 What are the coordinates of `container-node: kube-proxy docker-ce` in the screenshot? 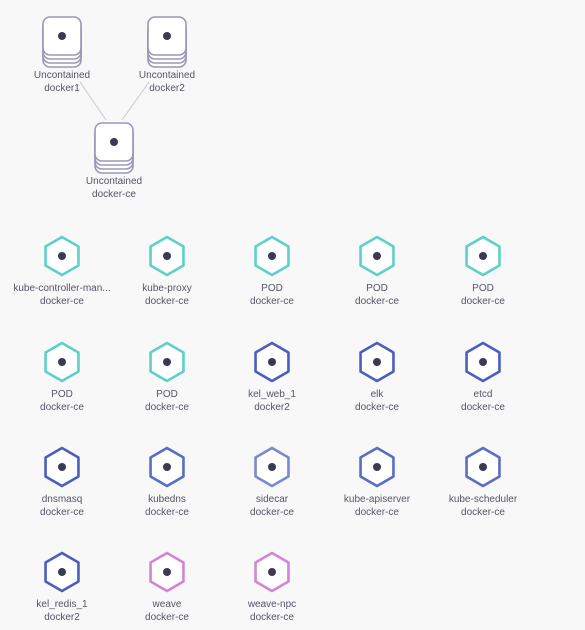 It's located at (167, 271).